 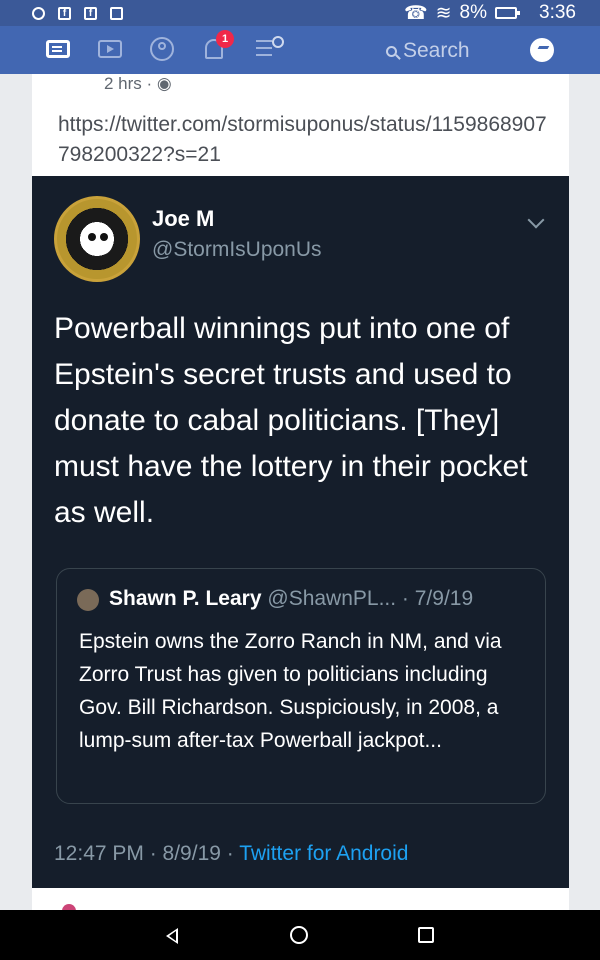 What do you see at coordinates (183, 218) in the screenshot?
I see `tweet-author-name: Joe M` at bounding box center [183, 218].